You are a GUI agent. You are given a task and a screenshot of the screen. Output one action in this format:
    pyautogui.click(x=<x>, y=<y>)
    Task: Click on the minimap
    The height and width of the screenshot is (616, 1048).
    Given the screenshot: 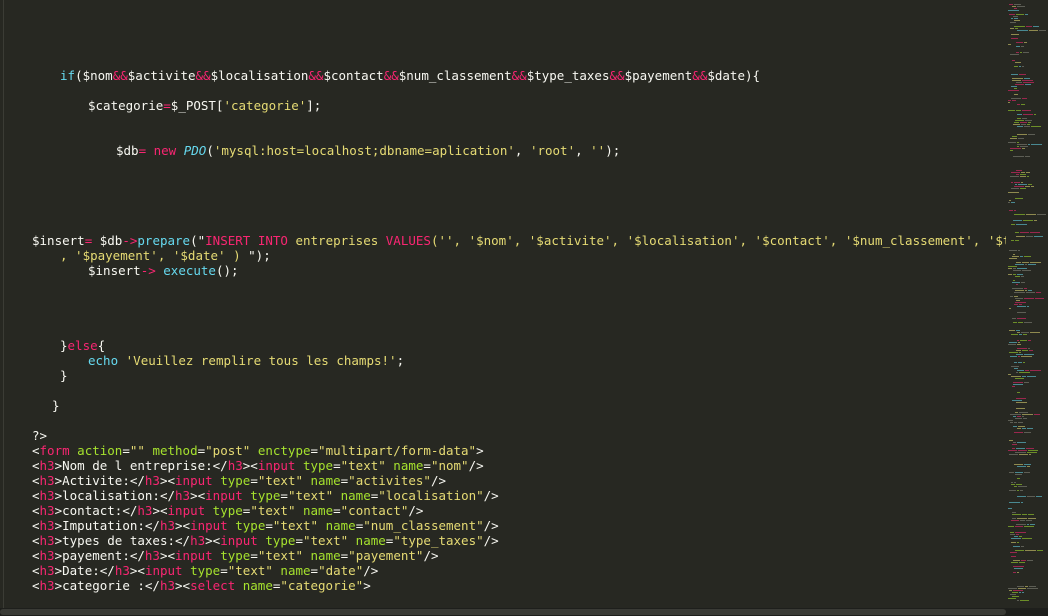 What is the action you would take?
    pyautogui.click(x=1027, y=304)
    